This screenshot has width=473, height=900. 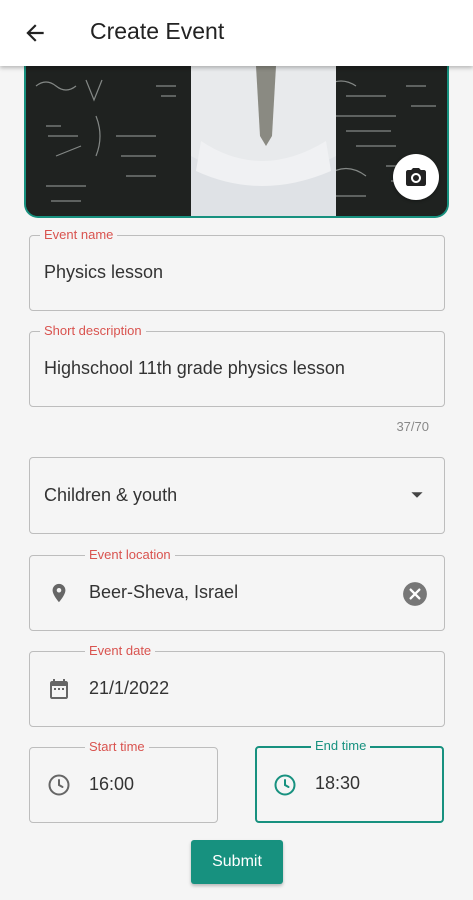 I want to click on event-location-label: Event location, so click(x=130, y=555).